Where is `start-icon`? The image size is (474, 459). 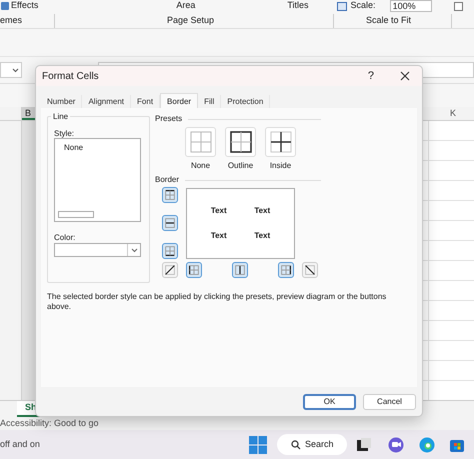
start-icon is located at coordinates (258, 445).